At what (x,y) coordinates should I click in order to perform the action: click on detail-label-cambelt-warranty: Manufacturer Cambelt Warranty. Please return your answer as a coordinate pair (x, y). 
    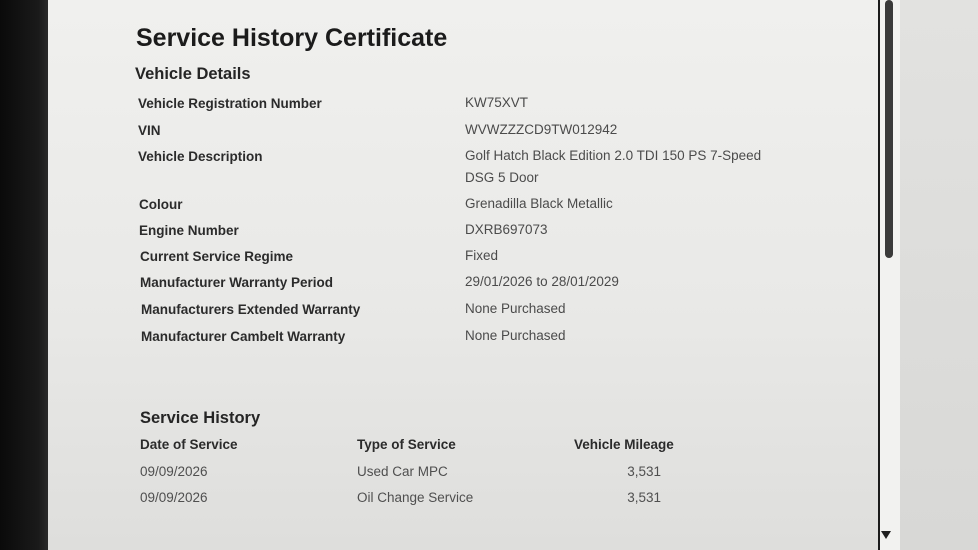
    Looking at the image, I should click on (243, 336).